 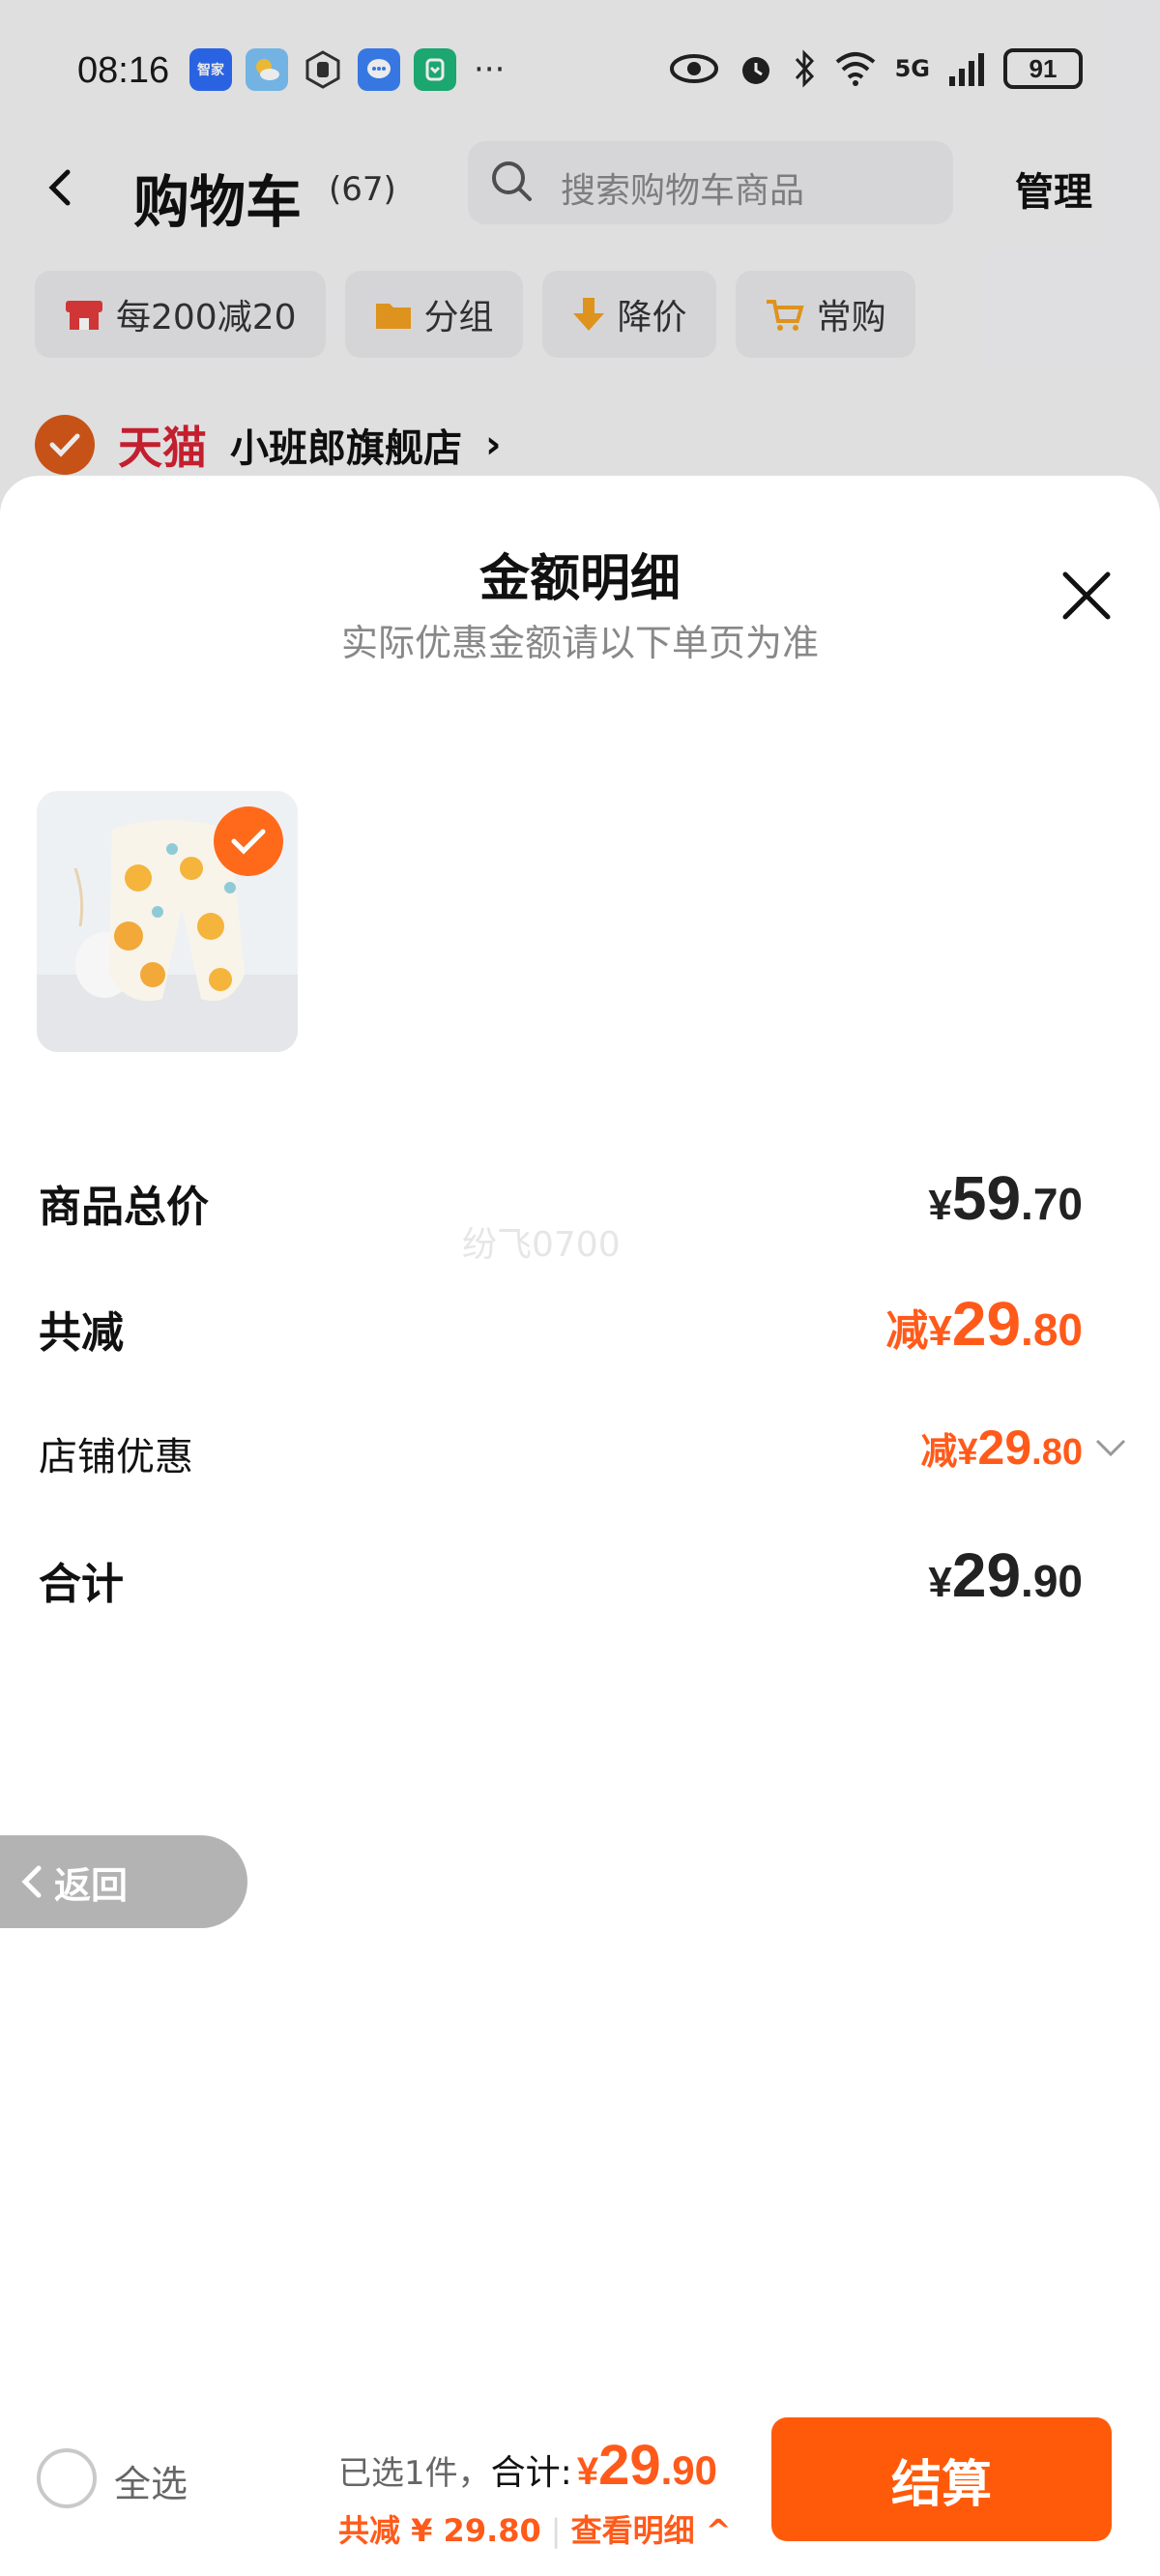 I want to click on store-discount-row: 店铺优惠 减¥29.80, so click(x=582, y=1454).